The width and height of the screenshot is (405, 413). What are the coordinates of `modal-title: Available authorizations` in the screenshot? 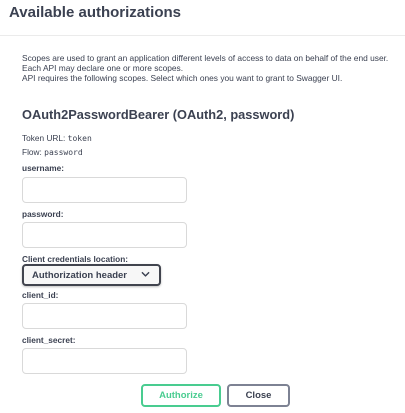 It's located at (95, 12).